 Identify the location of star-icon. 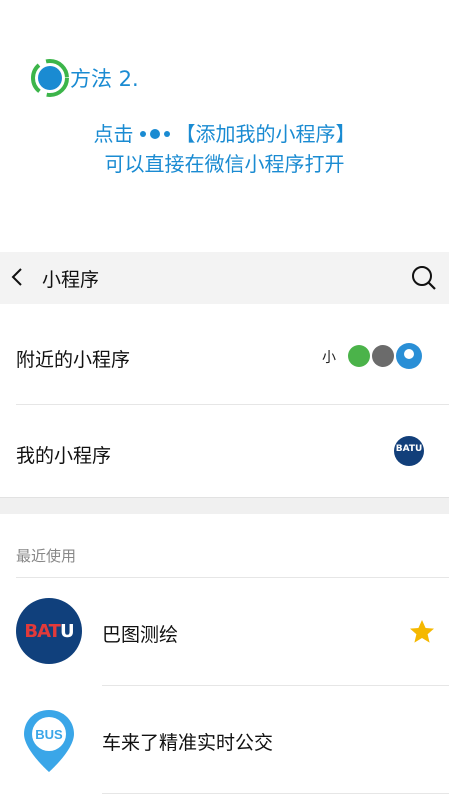
(422, 632).